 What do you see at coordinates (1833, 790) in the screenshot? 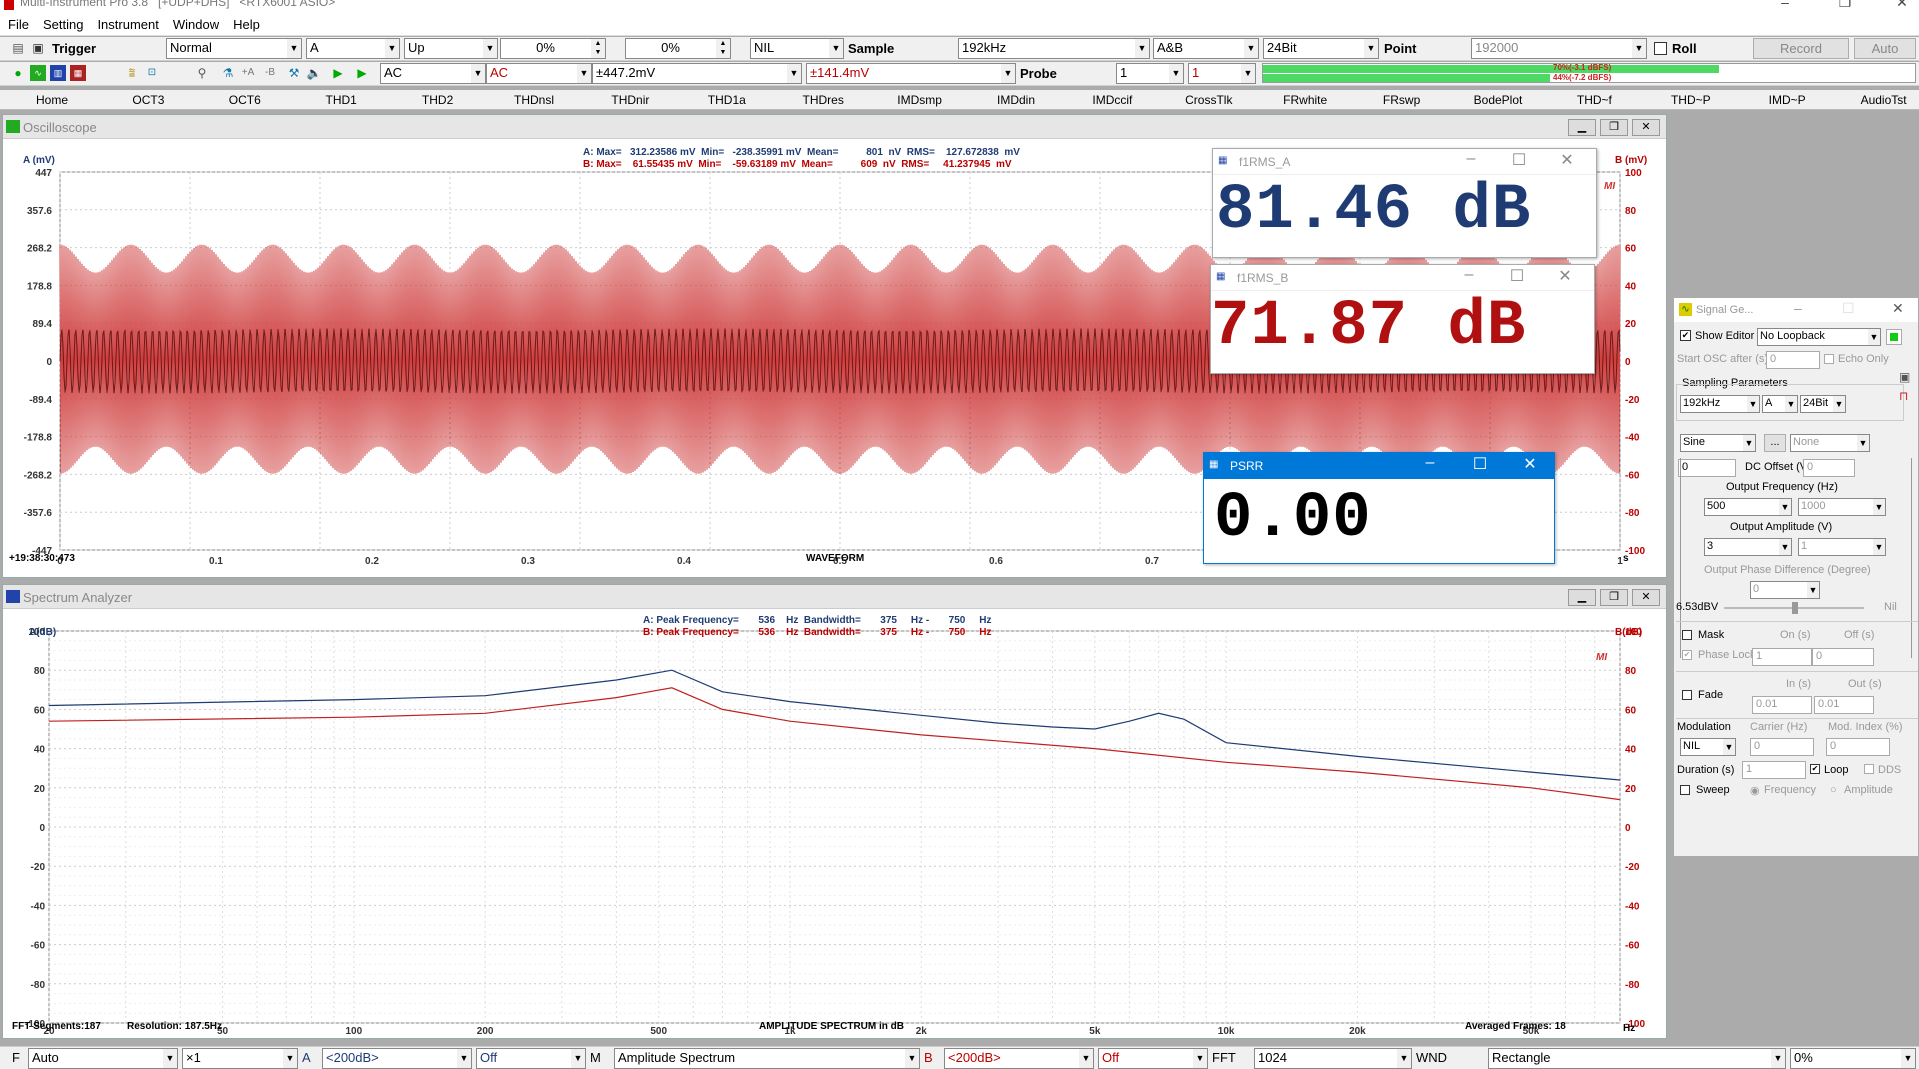
I see `sweep-amplitude-radio: ○` at bounding box center [1833, 790].